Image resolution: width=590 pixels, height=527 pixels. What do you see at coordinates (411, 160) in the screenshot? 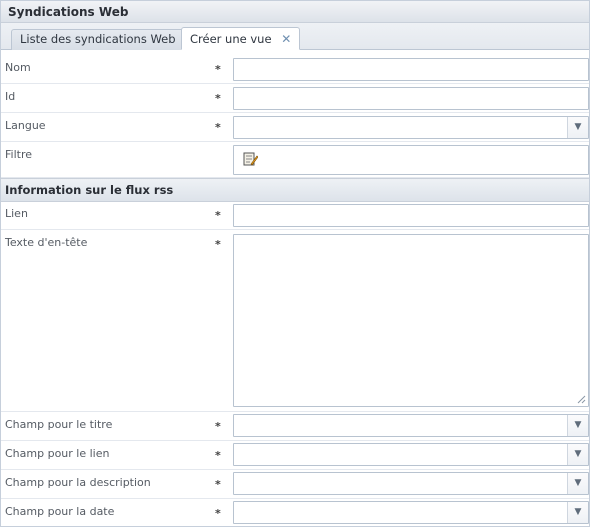
I see `filtre-field` at bounding box center [411, 160].